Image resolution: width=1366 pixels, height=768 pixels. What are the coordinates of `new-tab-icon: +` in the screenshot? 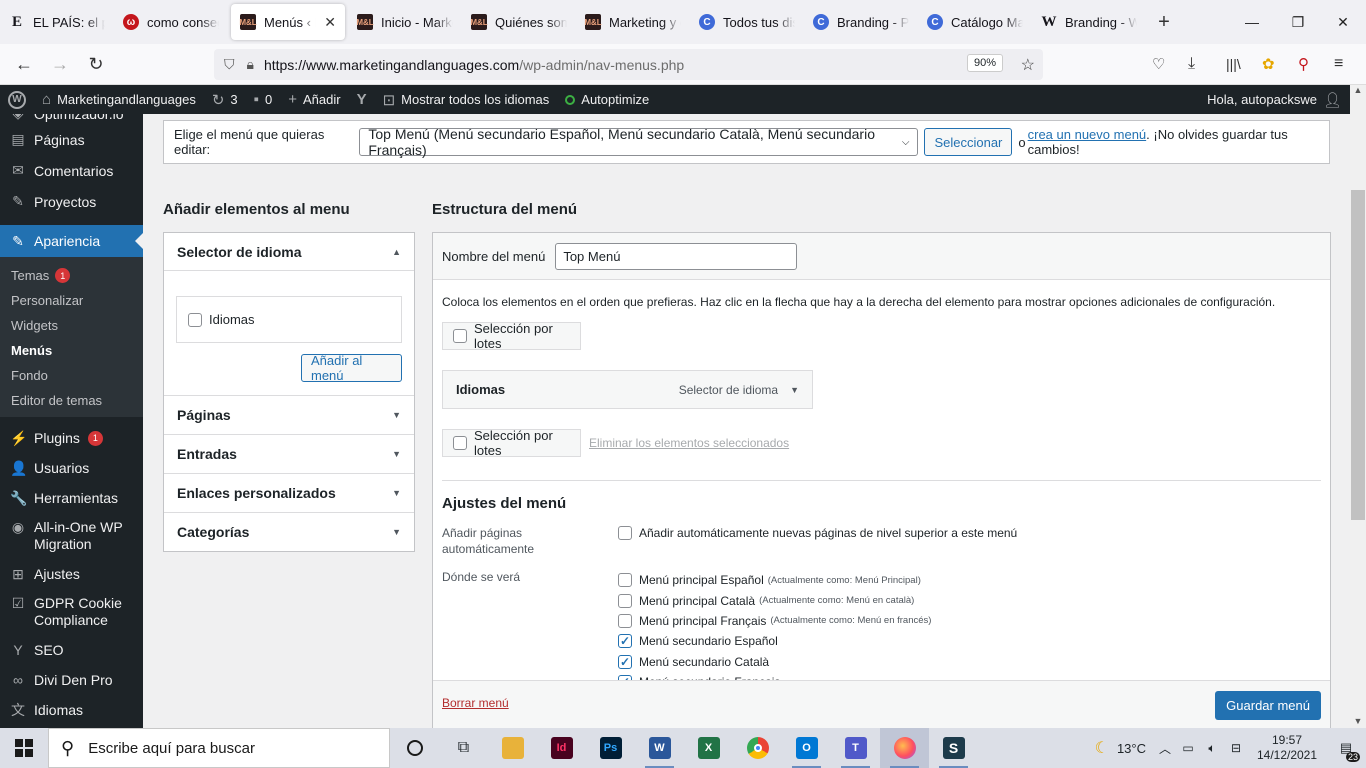 It's located at (1164, 22).